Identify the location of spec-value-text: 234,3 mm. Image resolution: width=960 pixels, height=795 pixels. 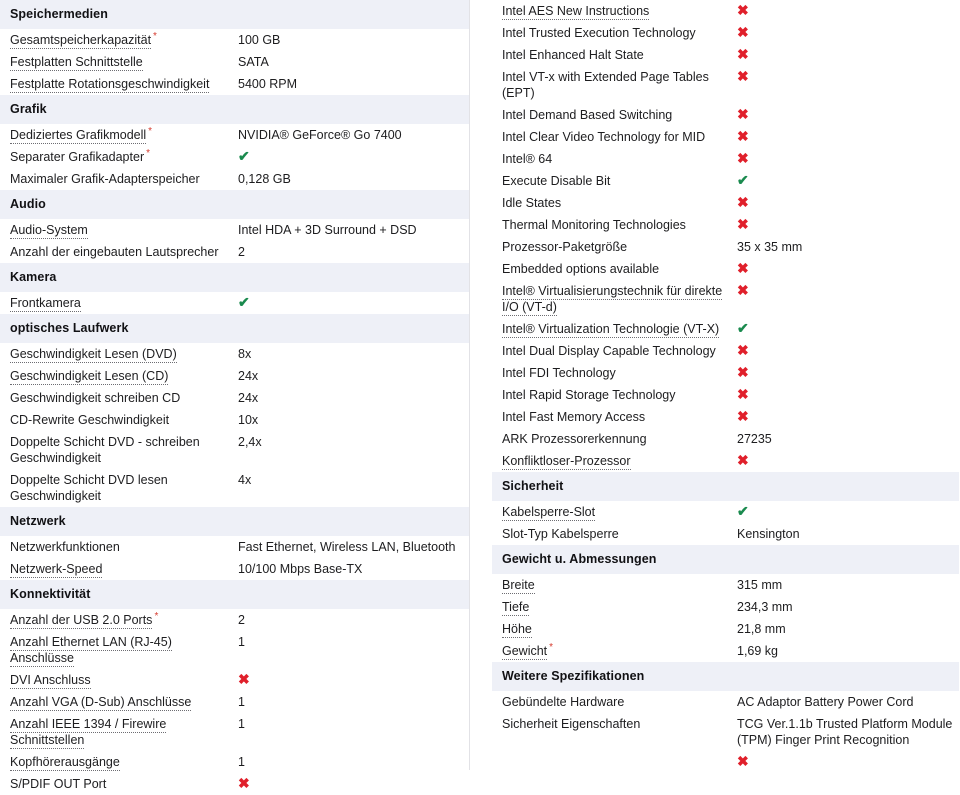
(765, 607).